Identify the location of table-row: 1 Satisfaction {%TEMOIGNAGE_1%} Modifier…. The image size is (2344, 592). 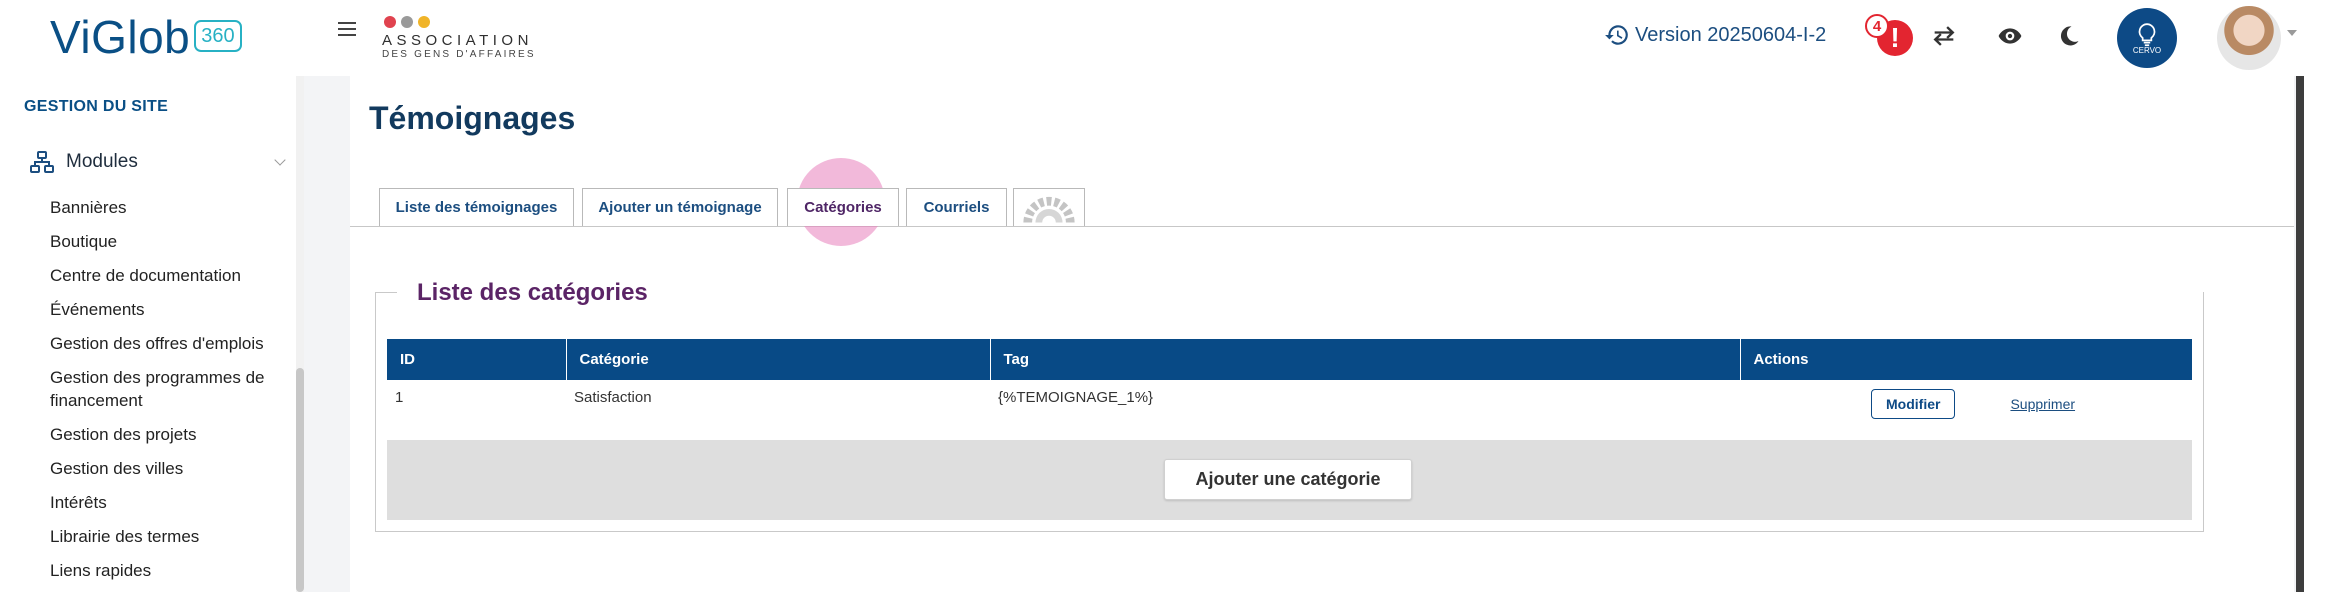
(1289, 410).